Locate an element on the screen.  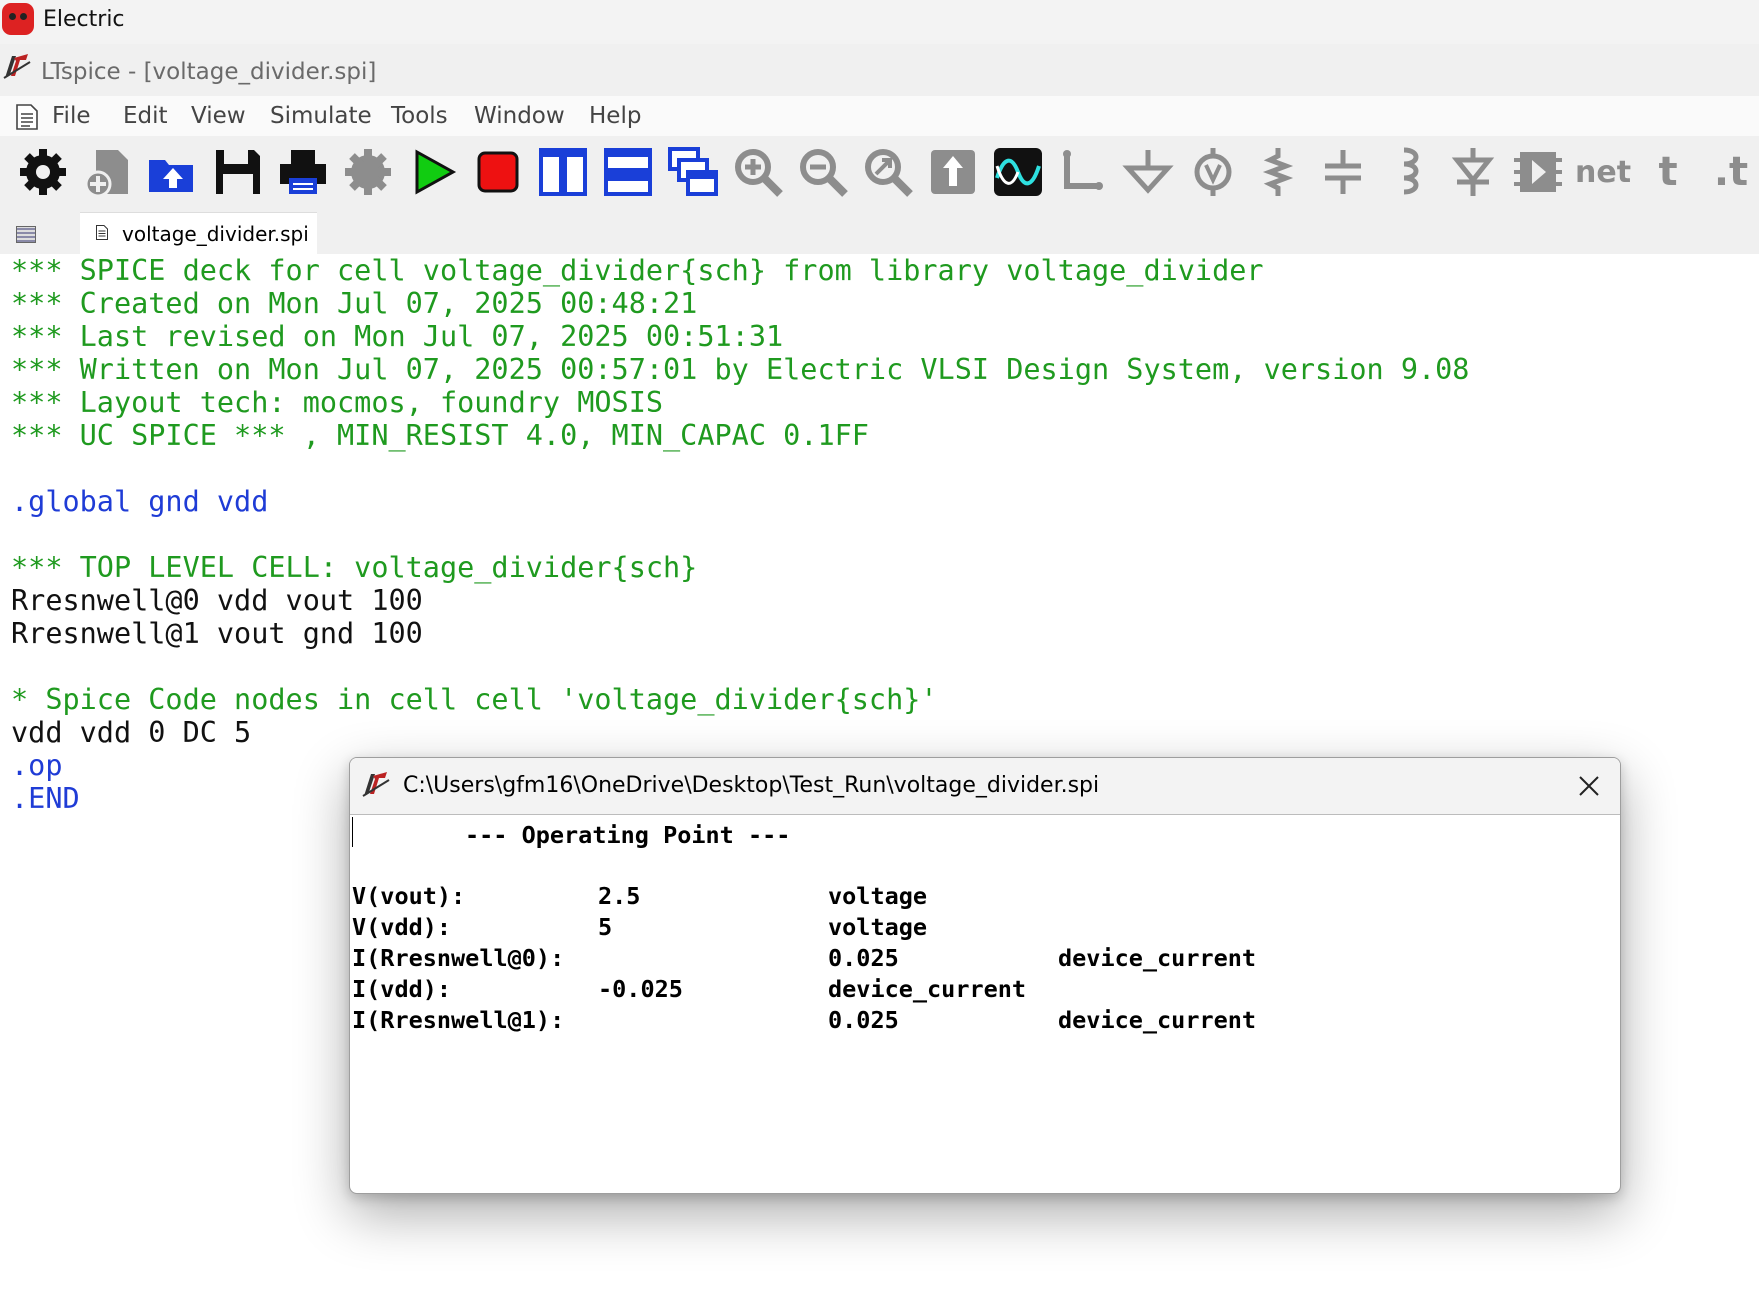
text-cursor is located at coordinates (352, 832).